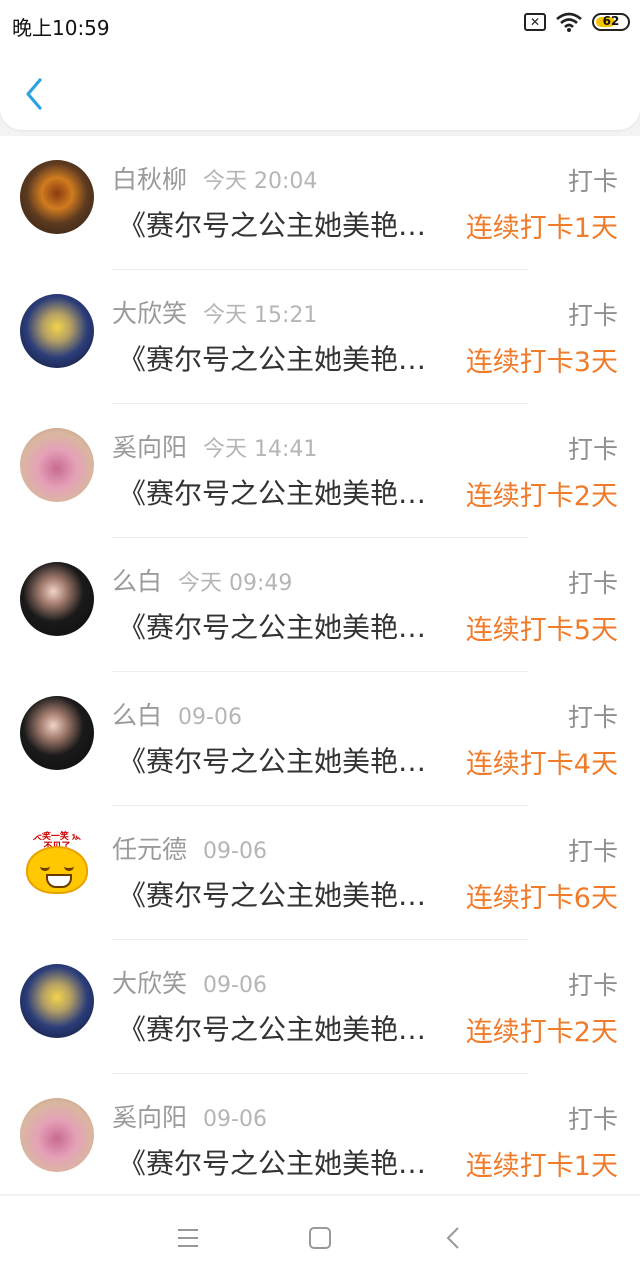 The height and width of the screenshot is (1280, 640). I want to click on menu-button, so click(188, 1238).